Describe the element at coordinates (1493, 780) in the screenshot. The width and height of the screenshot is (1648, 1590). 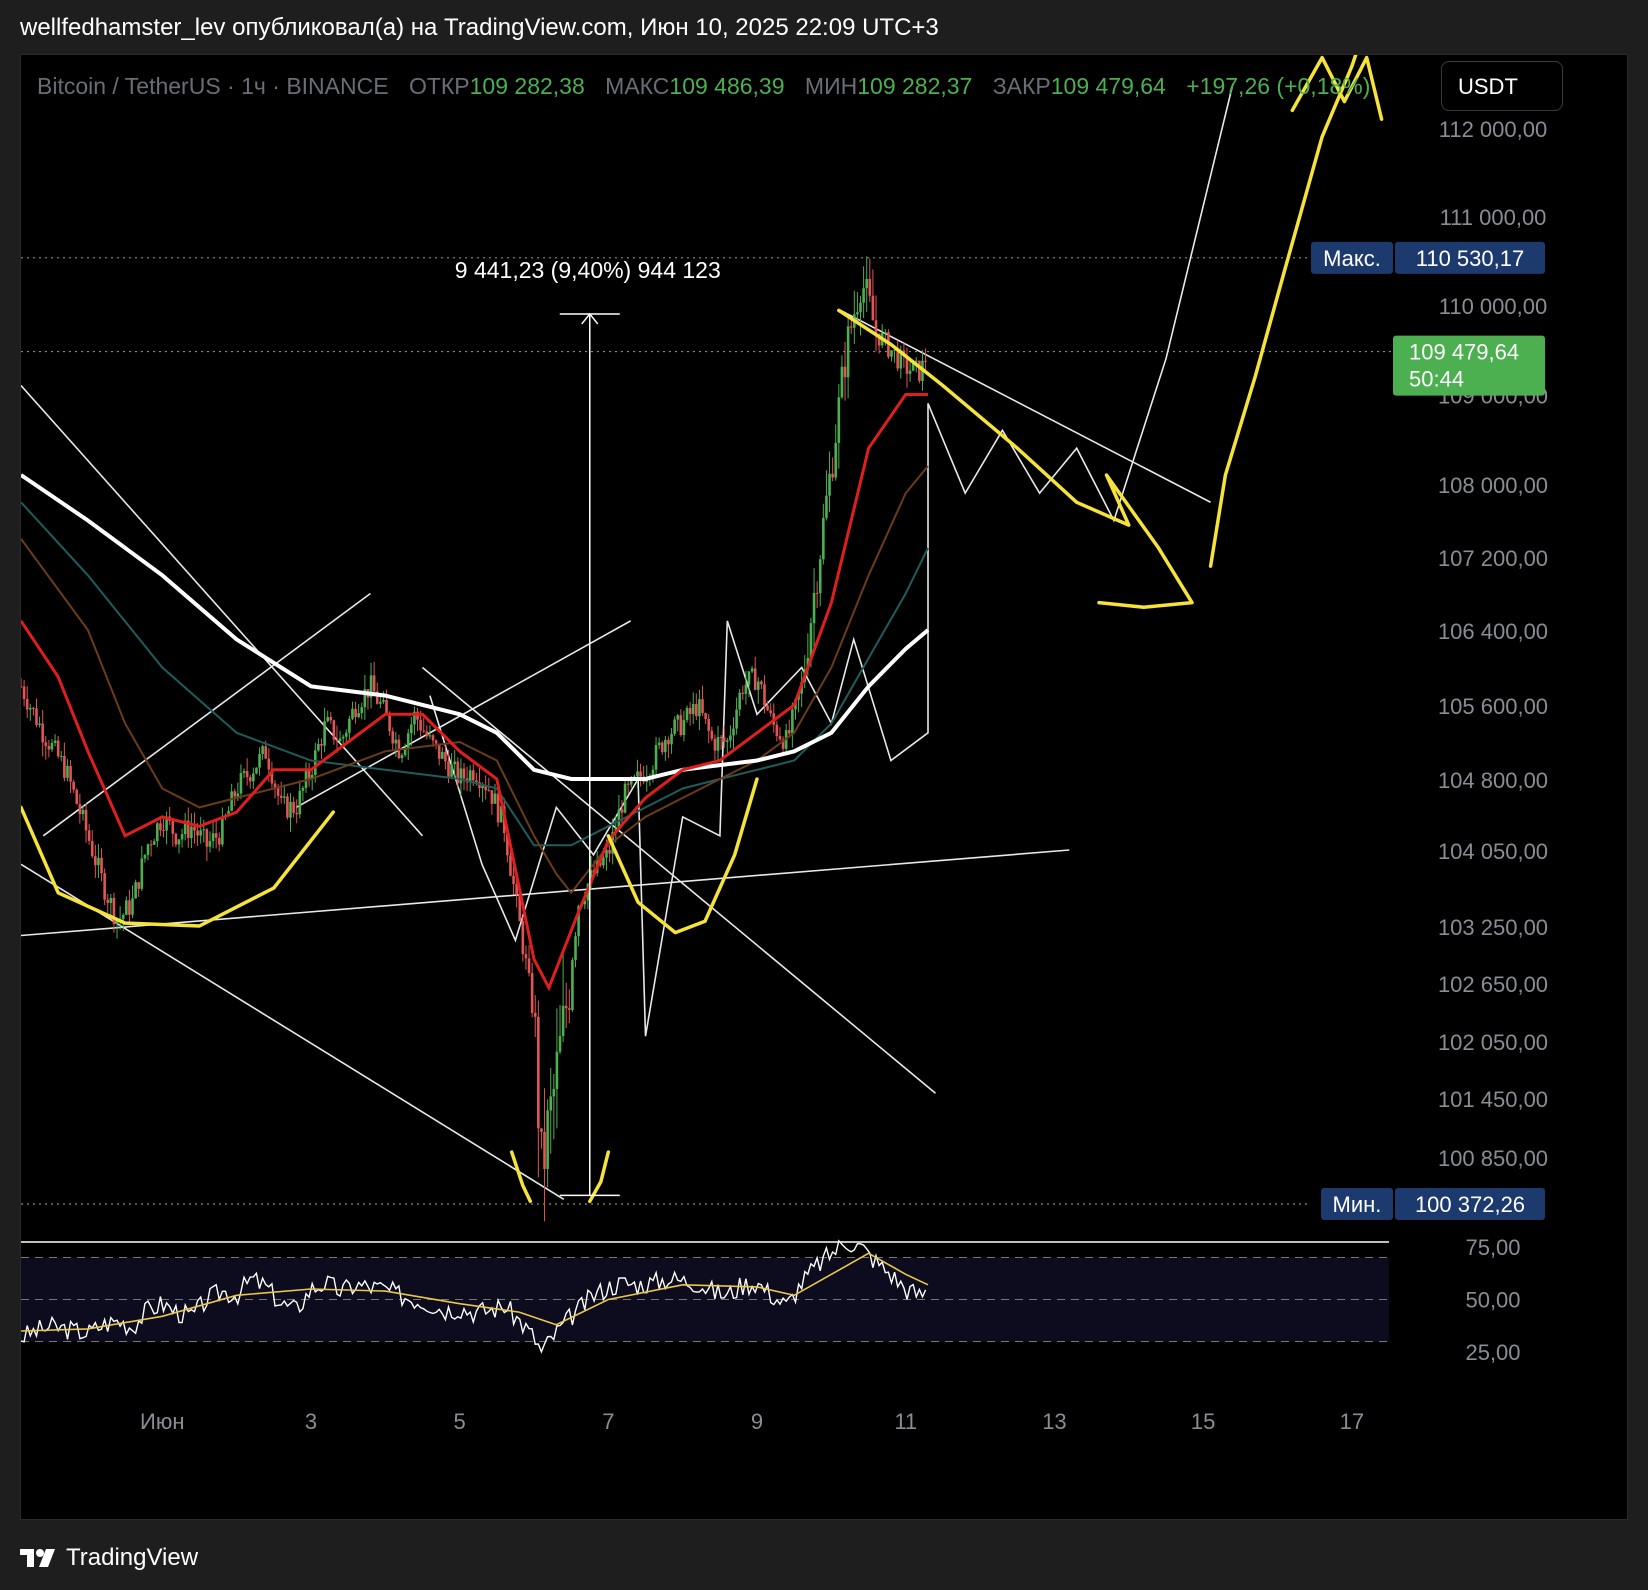
I see `price-tick-label: 104 800,00` at that location.